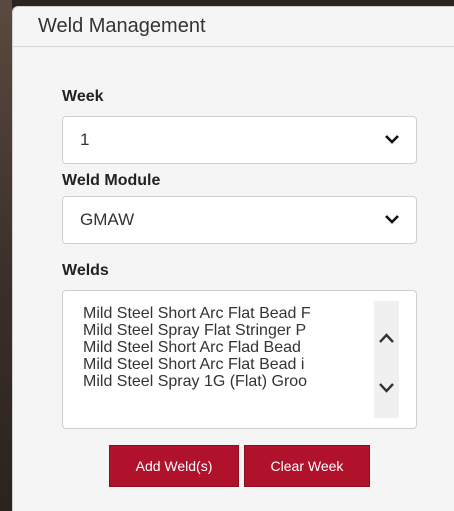 The image size is (454, 511). Describe the element at coordinates (386, 359) in the screenshot. I see `welds-scrollbar` at that location.